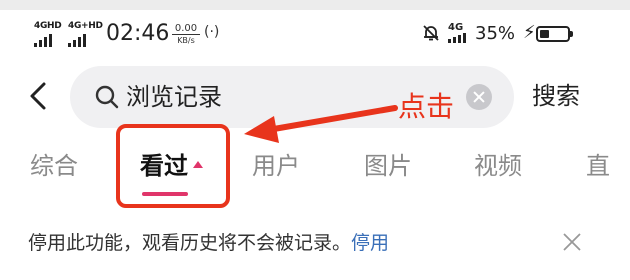 Image resolution: width=630 pixels, height=280 pixels. I want to click on hotspot-icon: (·), so click(212, 32).